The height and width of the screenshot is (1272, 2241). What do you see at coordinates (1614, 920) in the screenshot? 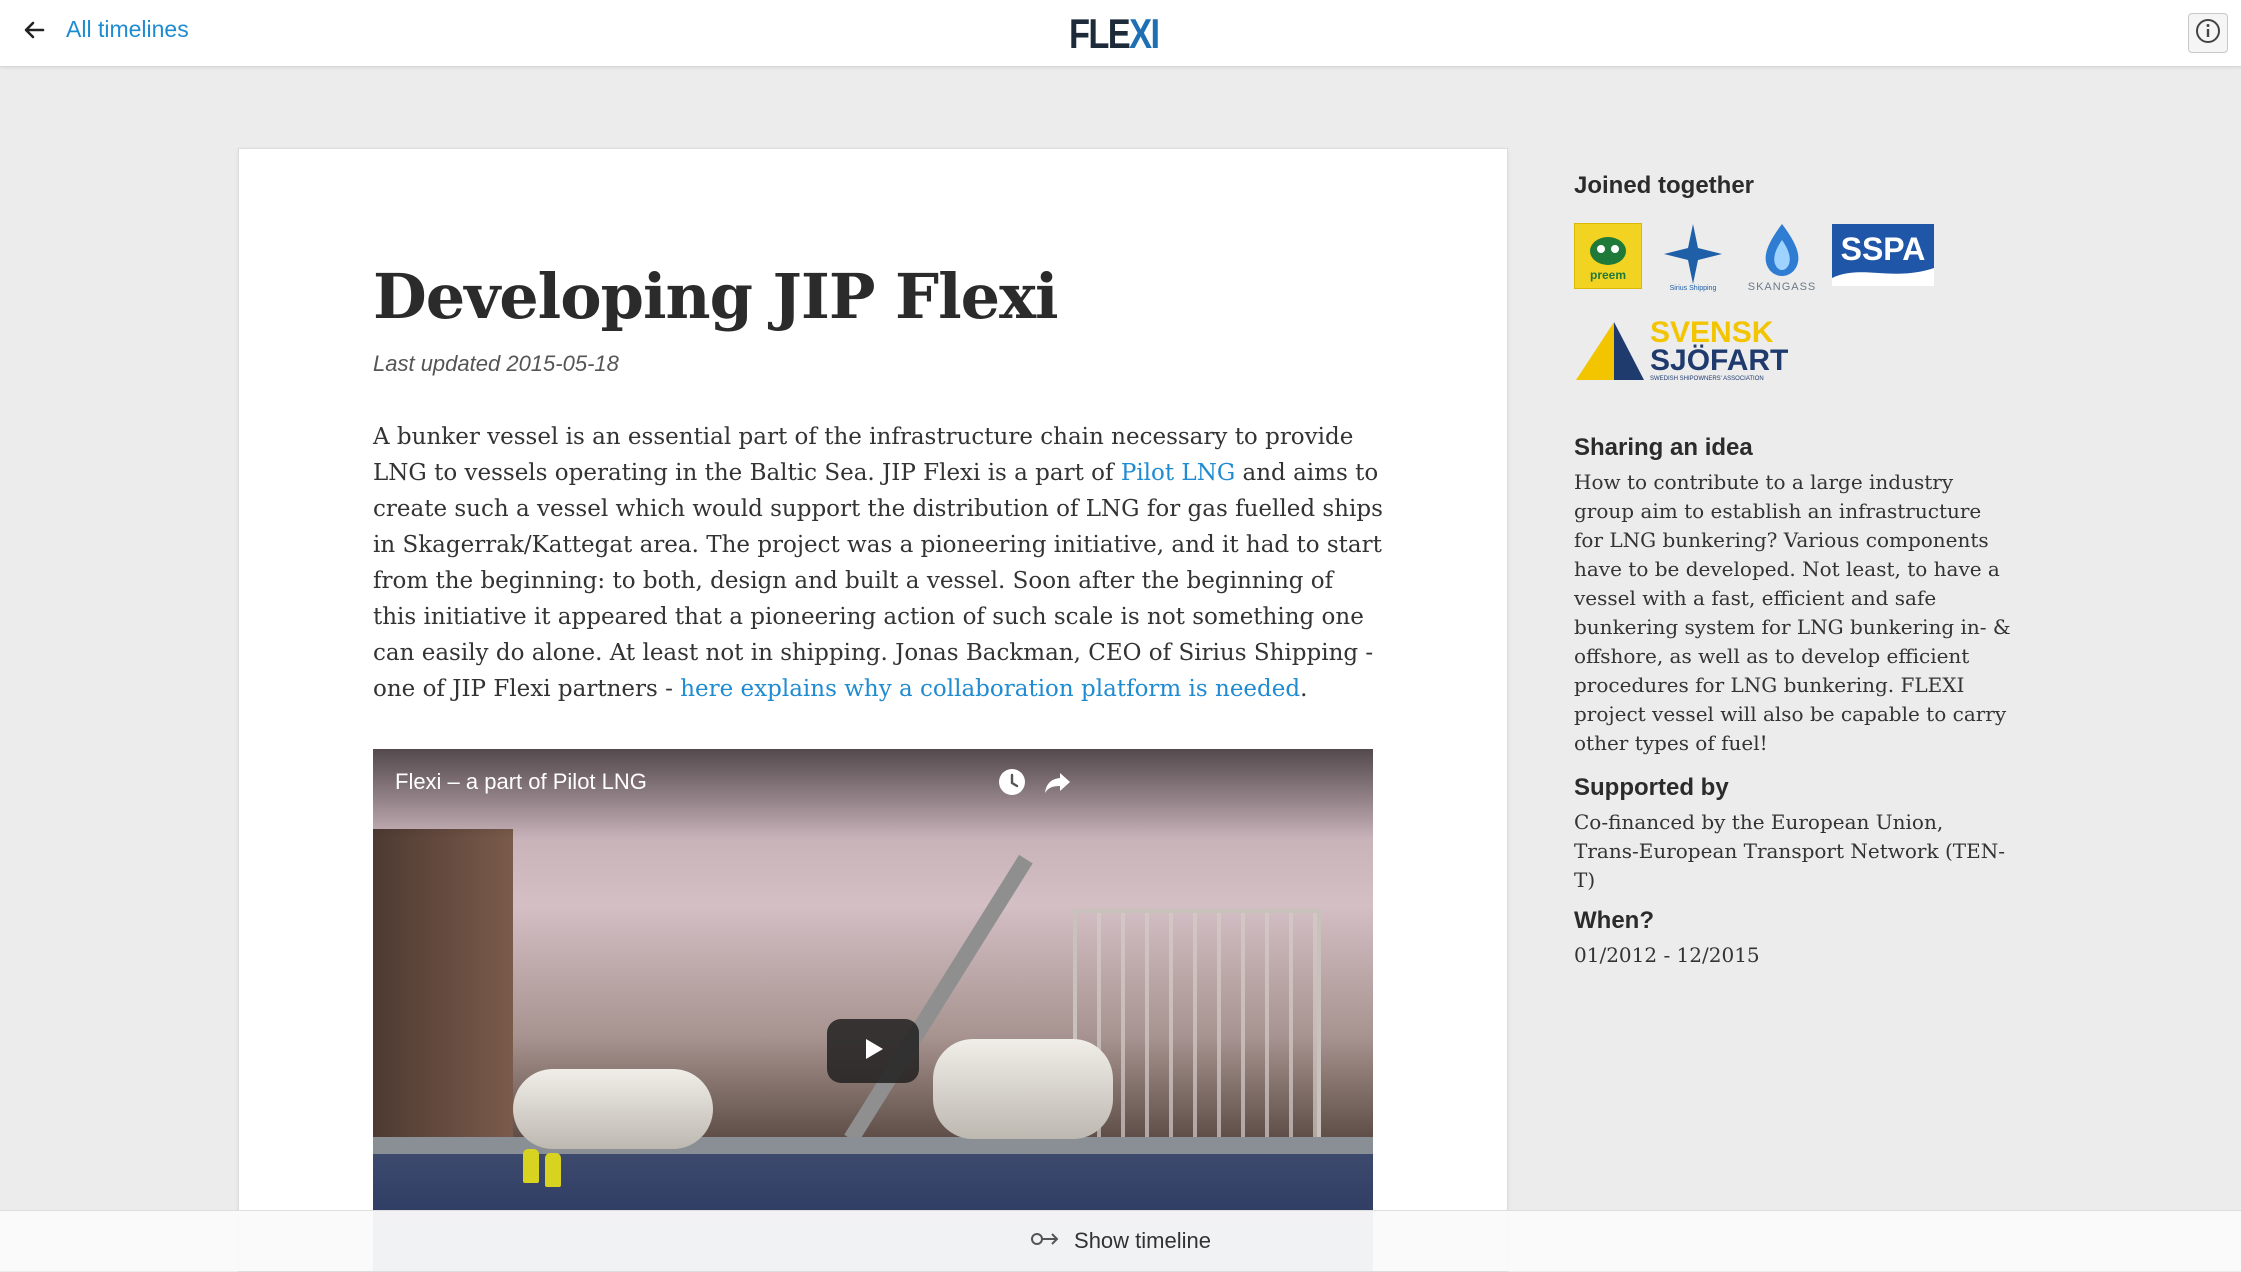
I see `when-heading: When?` at bounding box center [1614, 920].